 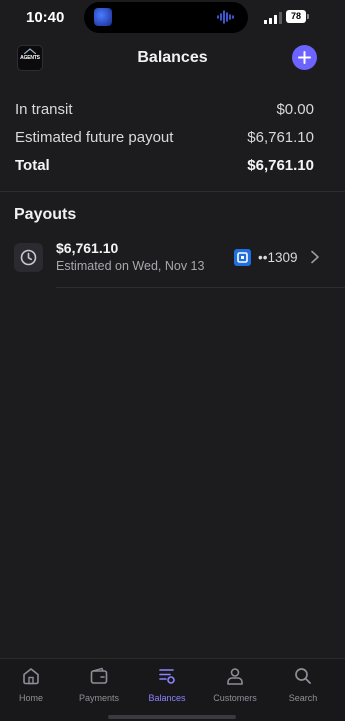 I want to click on clock-icon, so click(x=28, y=257).